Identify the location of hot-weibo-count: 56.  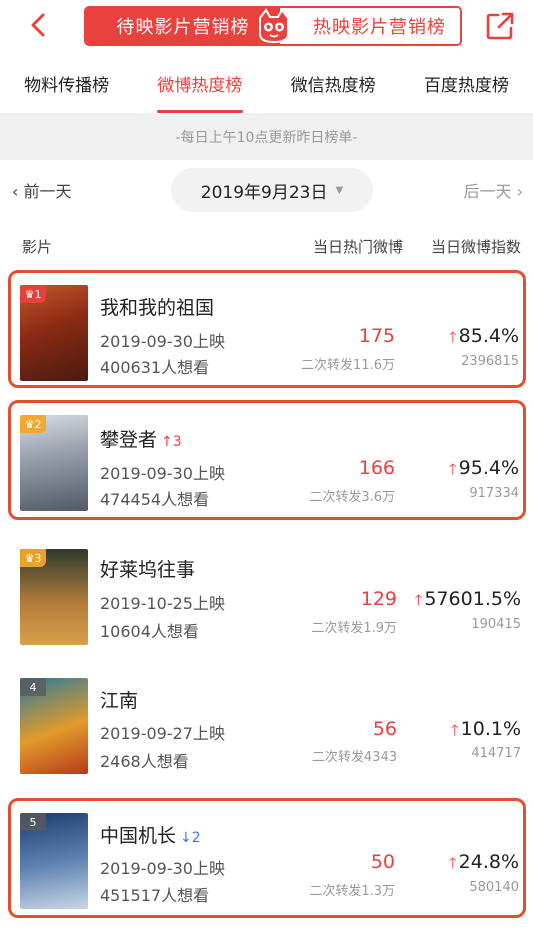
(384, 729).